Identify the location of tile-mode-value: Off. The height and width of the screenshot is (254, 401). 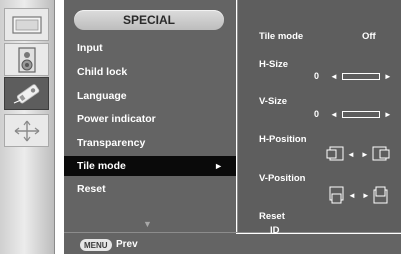
(369, 36).